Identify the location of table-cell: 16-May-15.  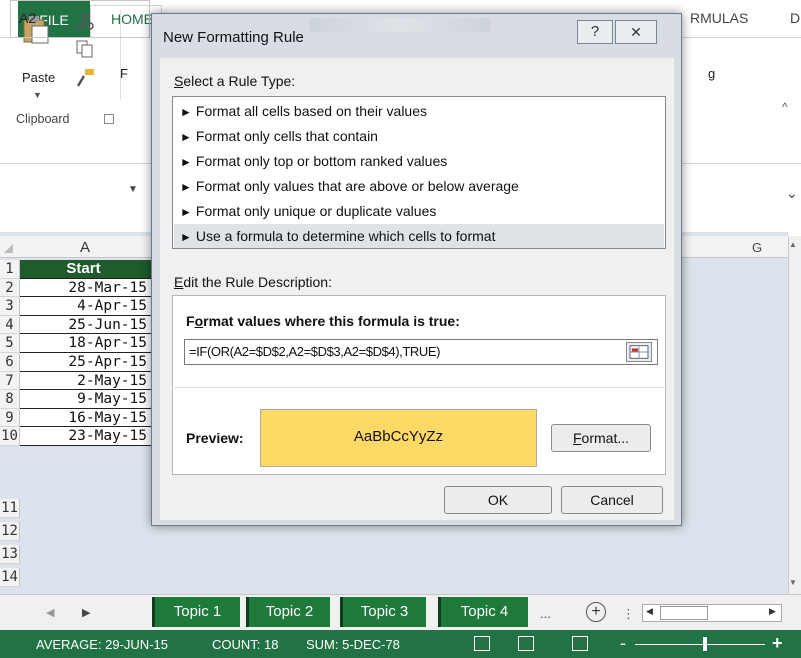
(86, 418).